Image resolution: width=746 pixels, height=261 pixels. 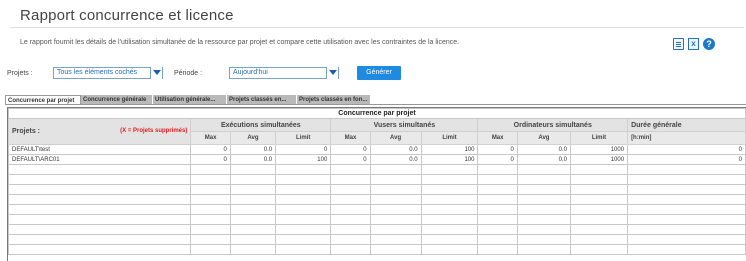 What do you see at coordinates (377, 113) in the screenshot?
I see `table-caption: Concurrence par projet` at bounding box center [377, 113].